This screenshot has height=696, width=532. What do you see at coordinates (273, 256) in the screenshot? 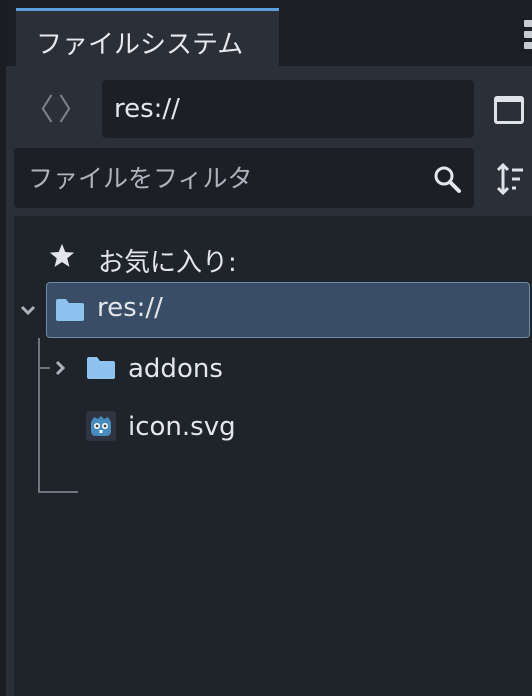
I see `favorites-row: お気に入り:` at bounding box center [273, 256].